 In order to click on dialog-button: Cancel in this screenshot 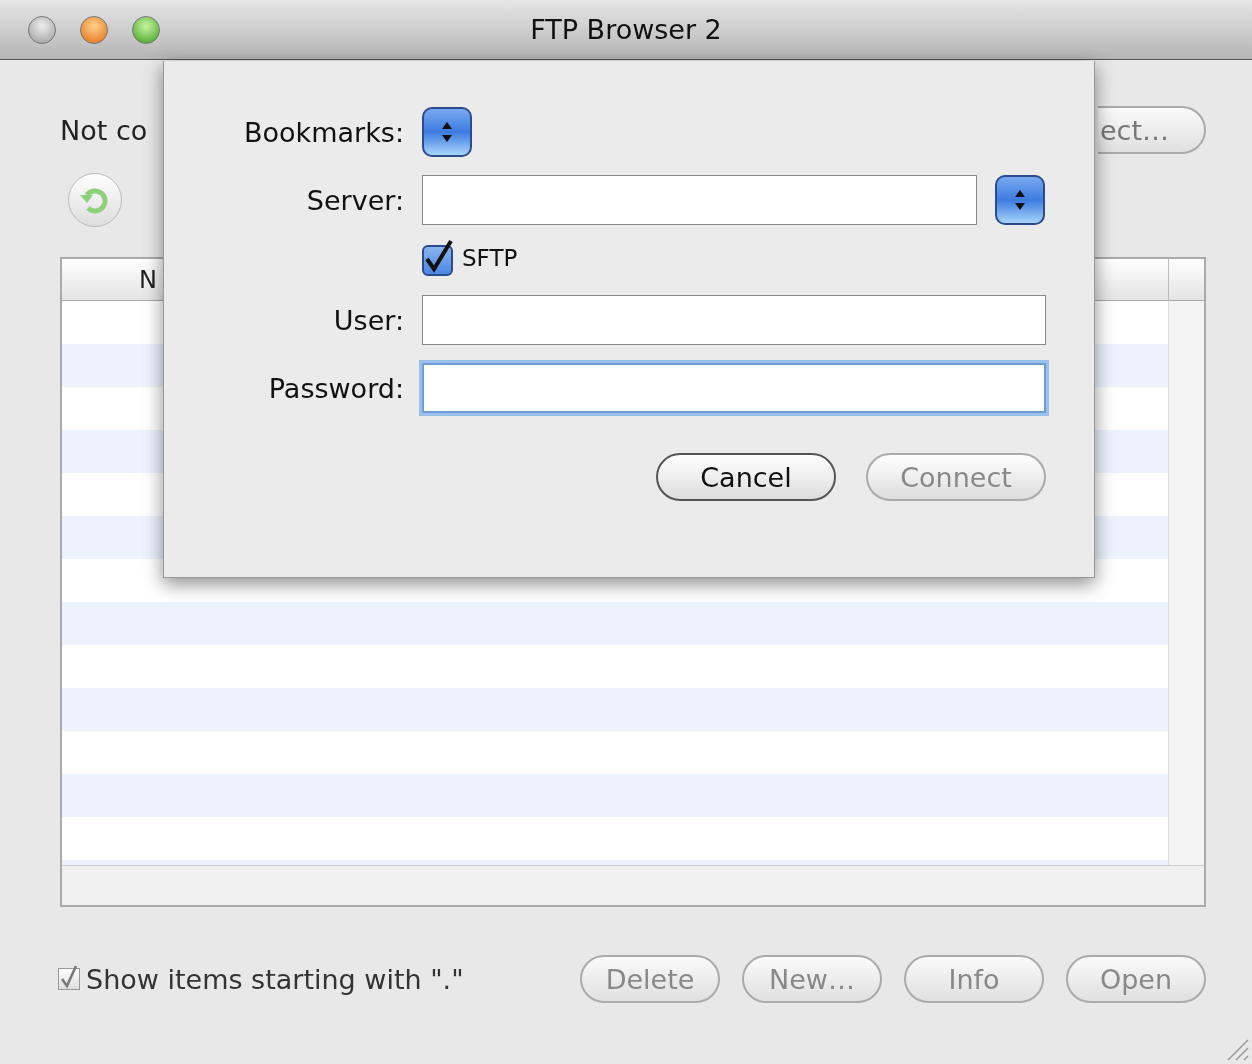, I will do `click(746, 477)`.